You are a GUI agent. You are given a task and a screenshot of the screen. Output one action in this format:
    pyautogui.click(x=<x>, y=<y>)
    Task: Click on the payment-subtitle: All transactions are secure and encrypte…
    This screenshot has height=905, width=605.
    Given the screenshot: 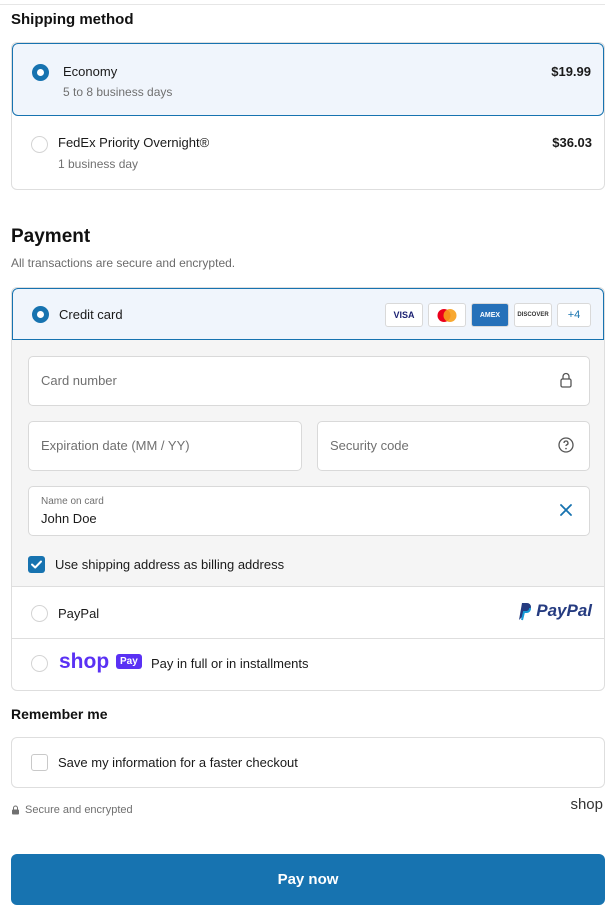 What is the action you would take?
    pyautogui.click(x=123, y=263)
    